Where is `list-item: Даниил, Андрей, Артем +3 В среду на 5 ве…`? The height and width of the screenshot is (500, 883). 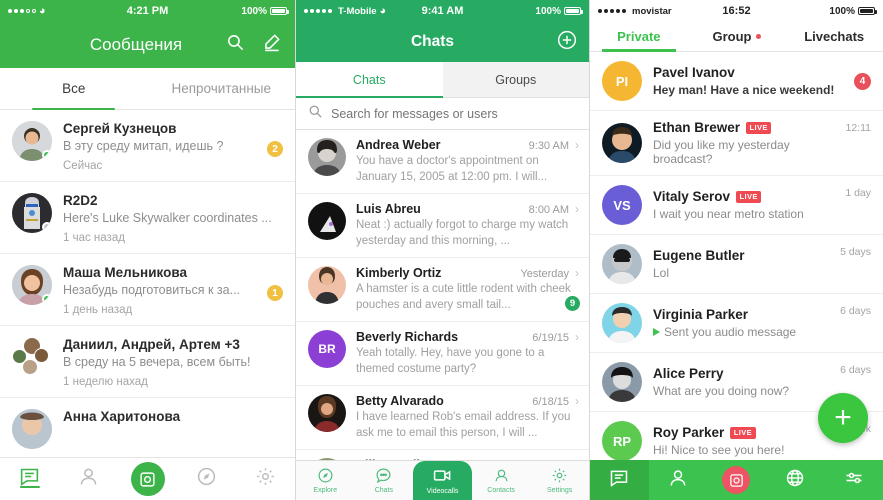 list-item: Даниил, Андрей, Артем +3 В среду на 5 ве… is located at coordinates (147, 362).